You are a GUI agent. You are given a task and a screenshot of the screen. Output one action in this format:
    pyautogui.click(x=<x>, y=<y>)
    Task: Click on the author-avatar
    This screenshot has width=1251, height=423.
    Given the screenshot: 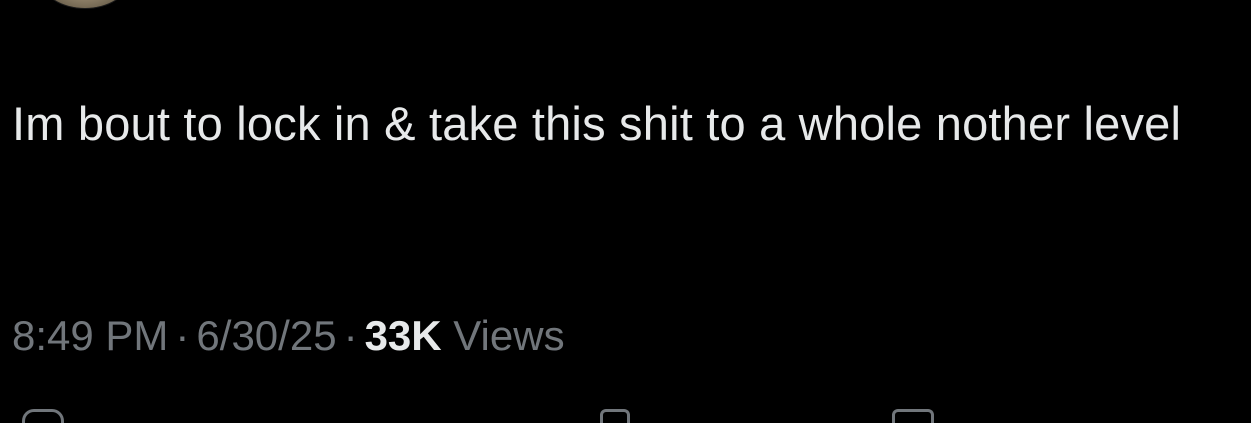 What is the action you would take?
    pyautogui.click(x=85, y=4)
    